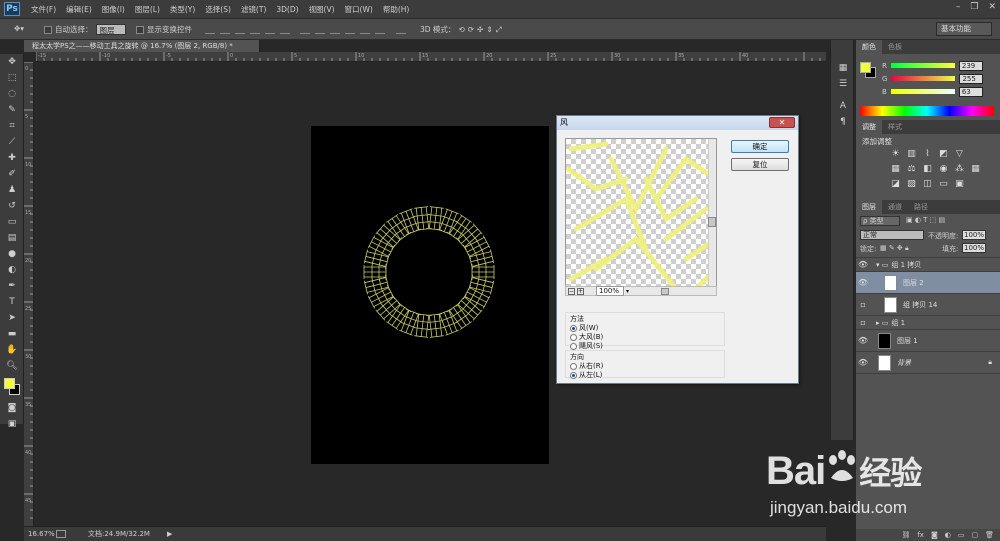 This screenshot has width=1000, height=541. Describe the element at coordinates (12, 222) in the screenshot. I see `eraser-tool-icon: ▭` at that location.